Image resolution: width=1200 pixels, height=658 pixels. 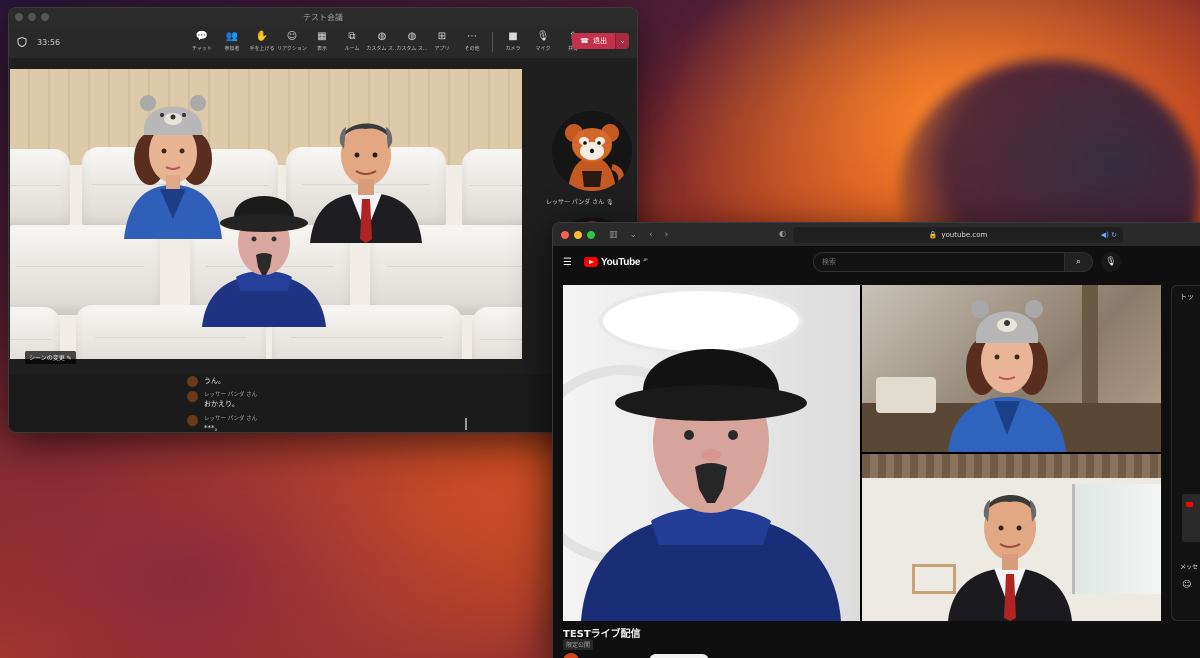 What do you see at coordinates (613, 235) in the screenshot?
I see `sidebar-toggle-icon: ▥` at bounding box center [613, 235].